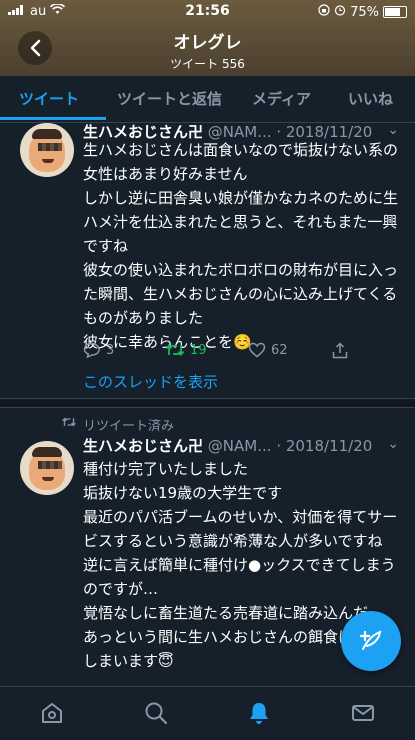 Image resolution: width=415 pixels, height=740 pixels. What do you see at coordinates (324, 446) in the screenshot?
I see `tweet-date: · 2018/11/20` at bounding box center [324, 446].